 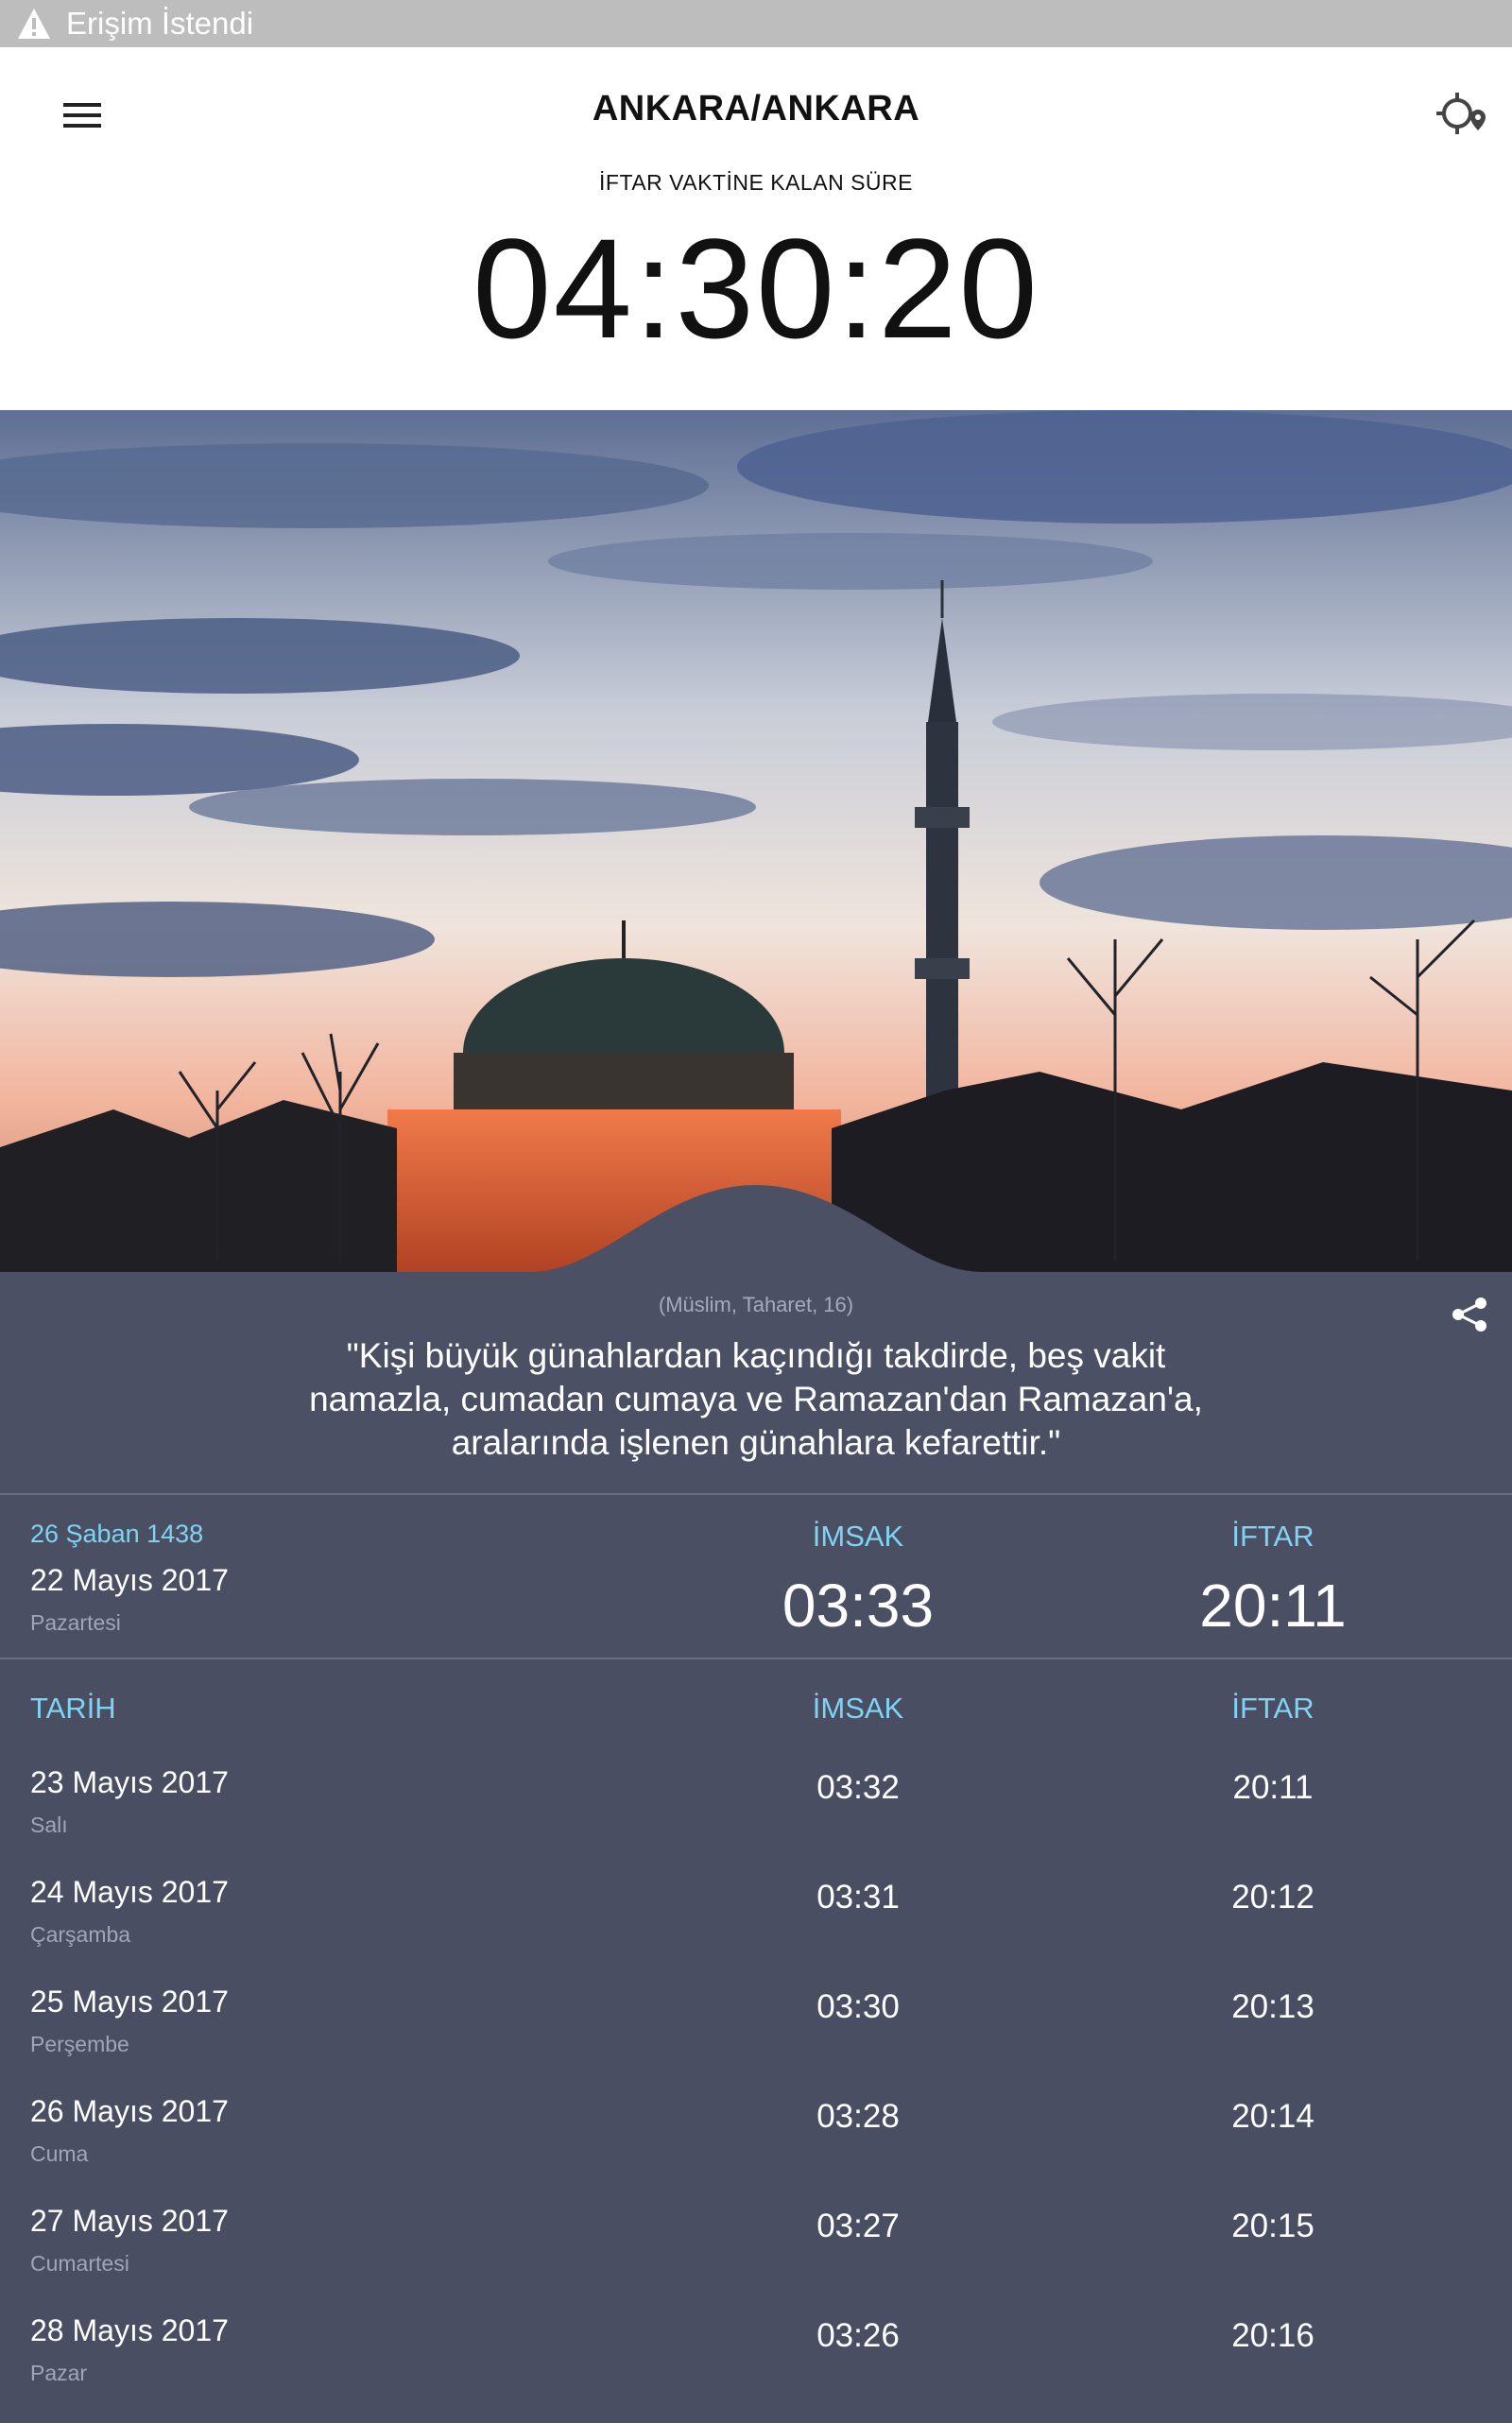 What do you see at coordinates (858, 1897) in the screenshot?
I see `row-imsak: 03:31` at bounding box center [858, 1897].